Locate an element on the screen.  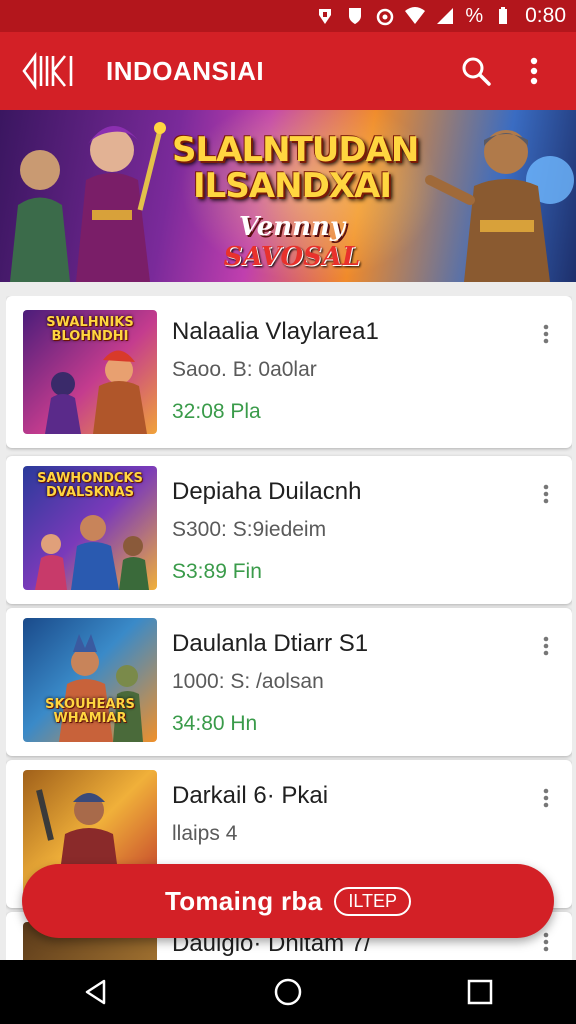
overflow-menu-button is located at coordinates (534, 71).